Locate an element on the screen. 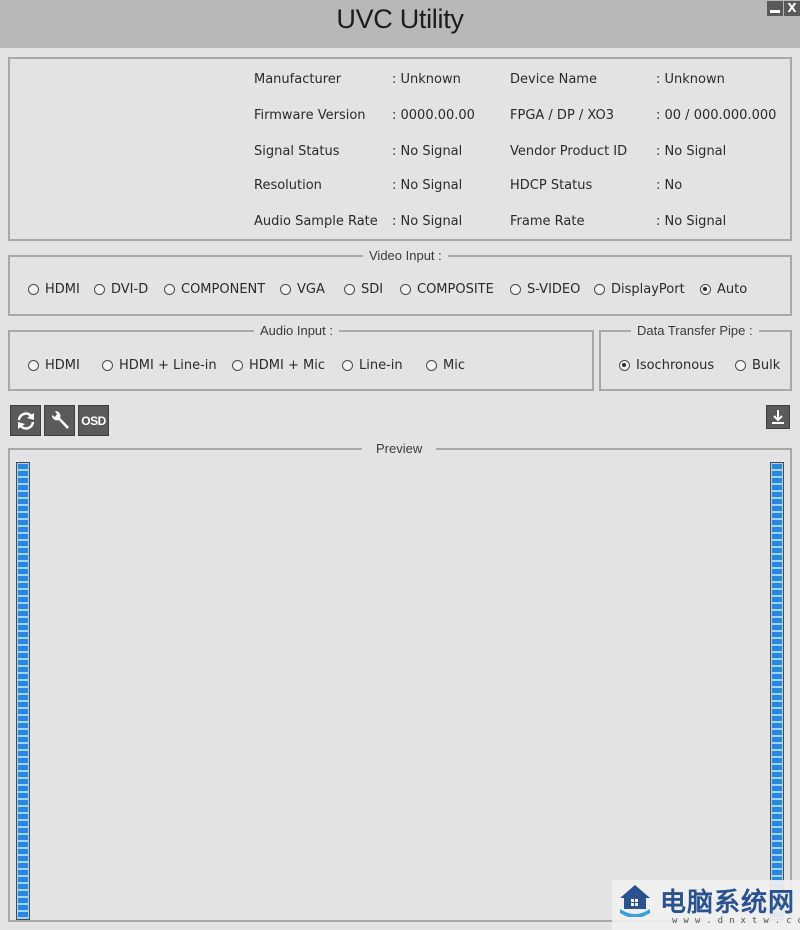 This screenshot has height=930, width=800. osd-button: OSD is located at coordinates (93, 420).